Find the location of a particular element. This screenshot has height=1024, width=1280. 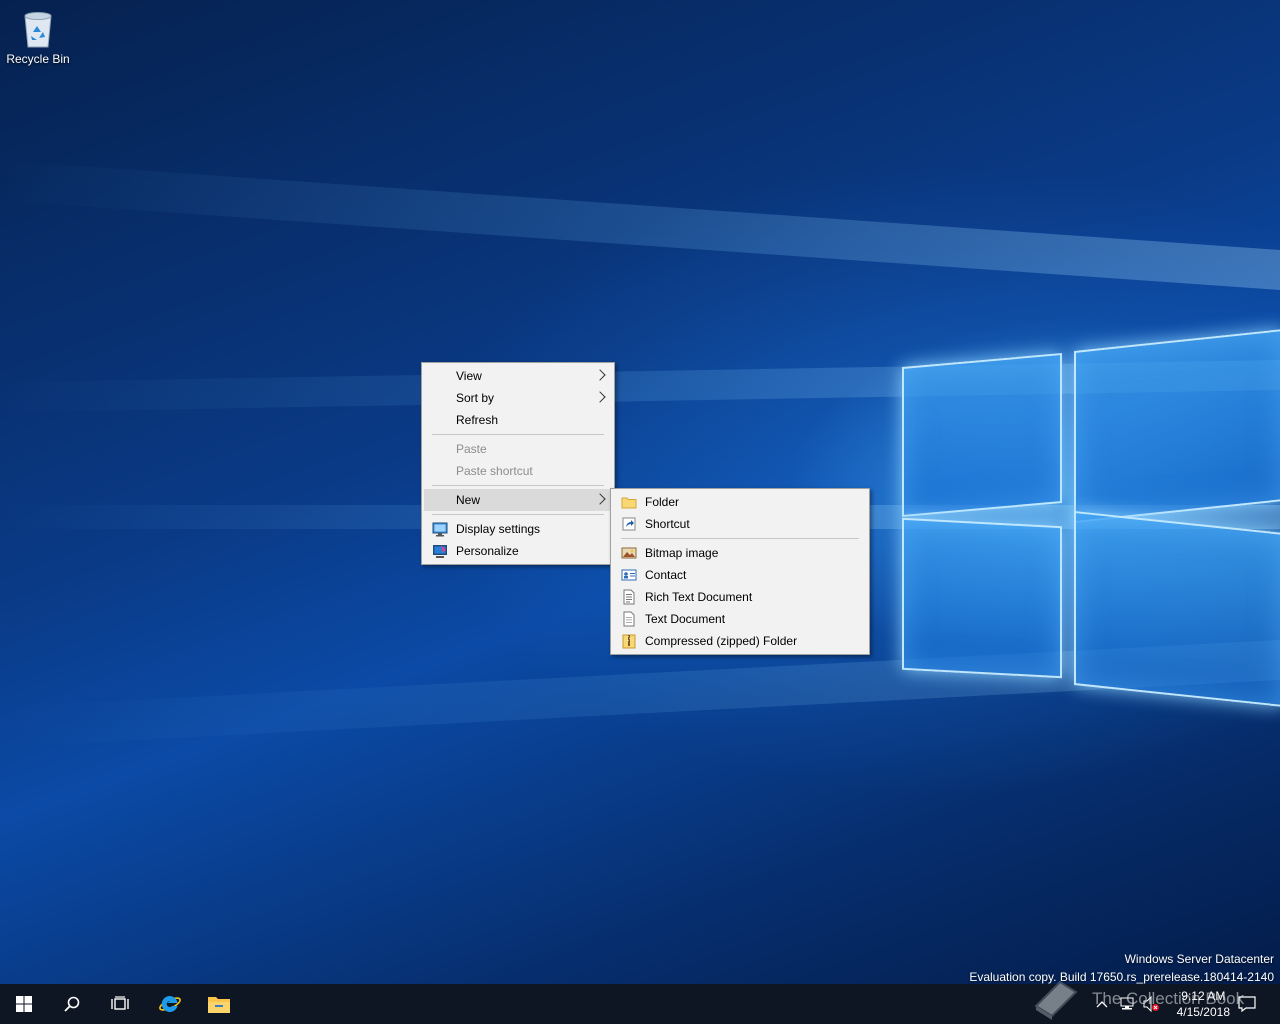

volume-button is located at coordinates (1151, 1004).